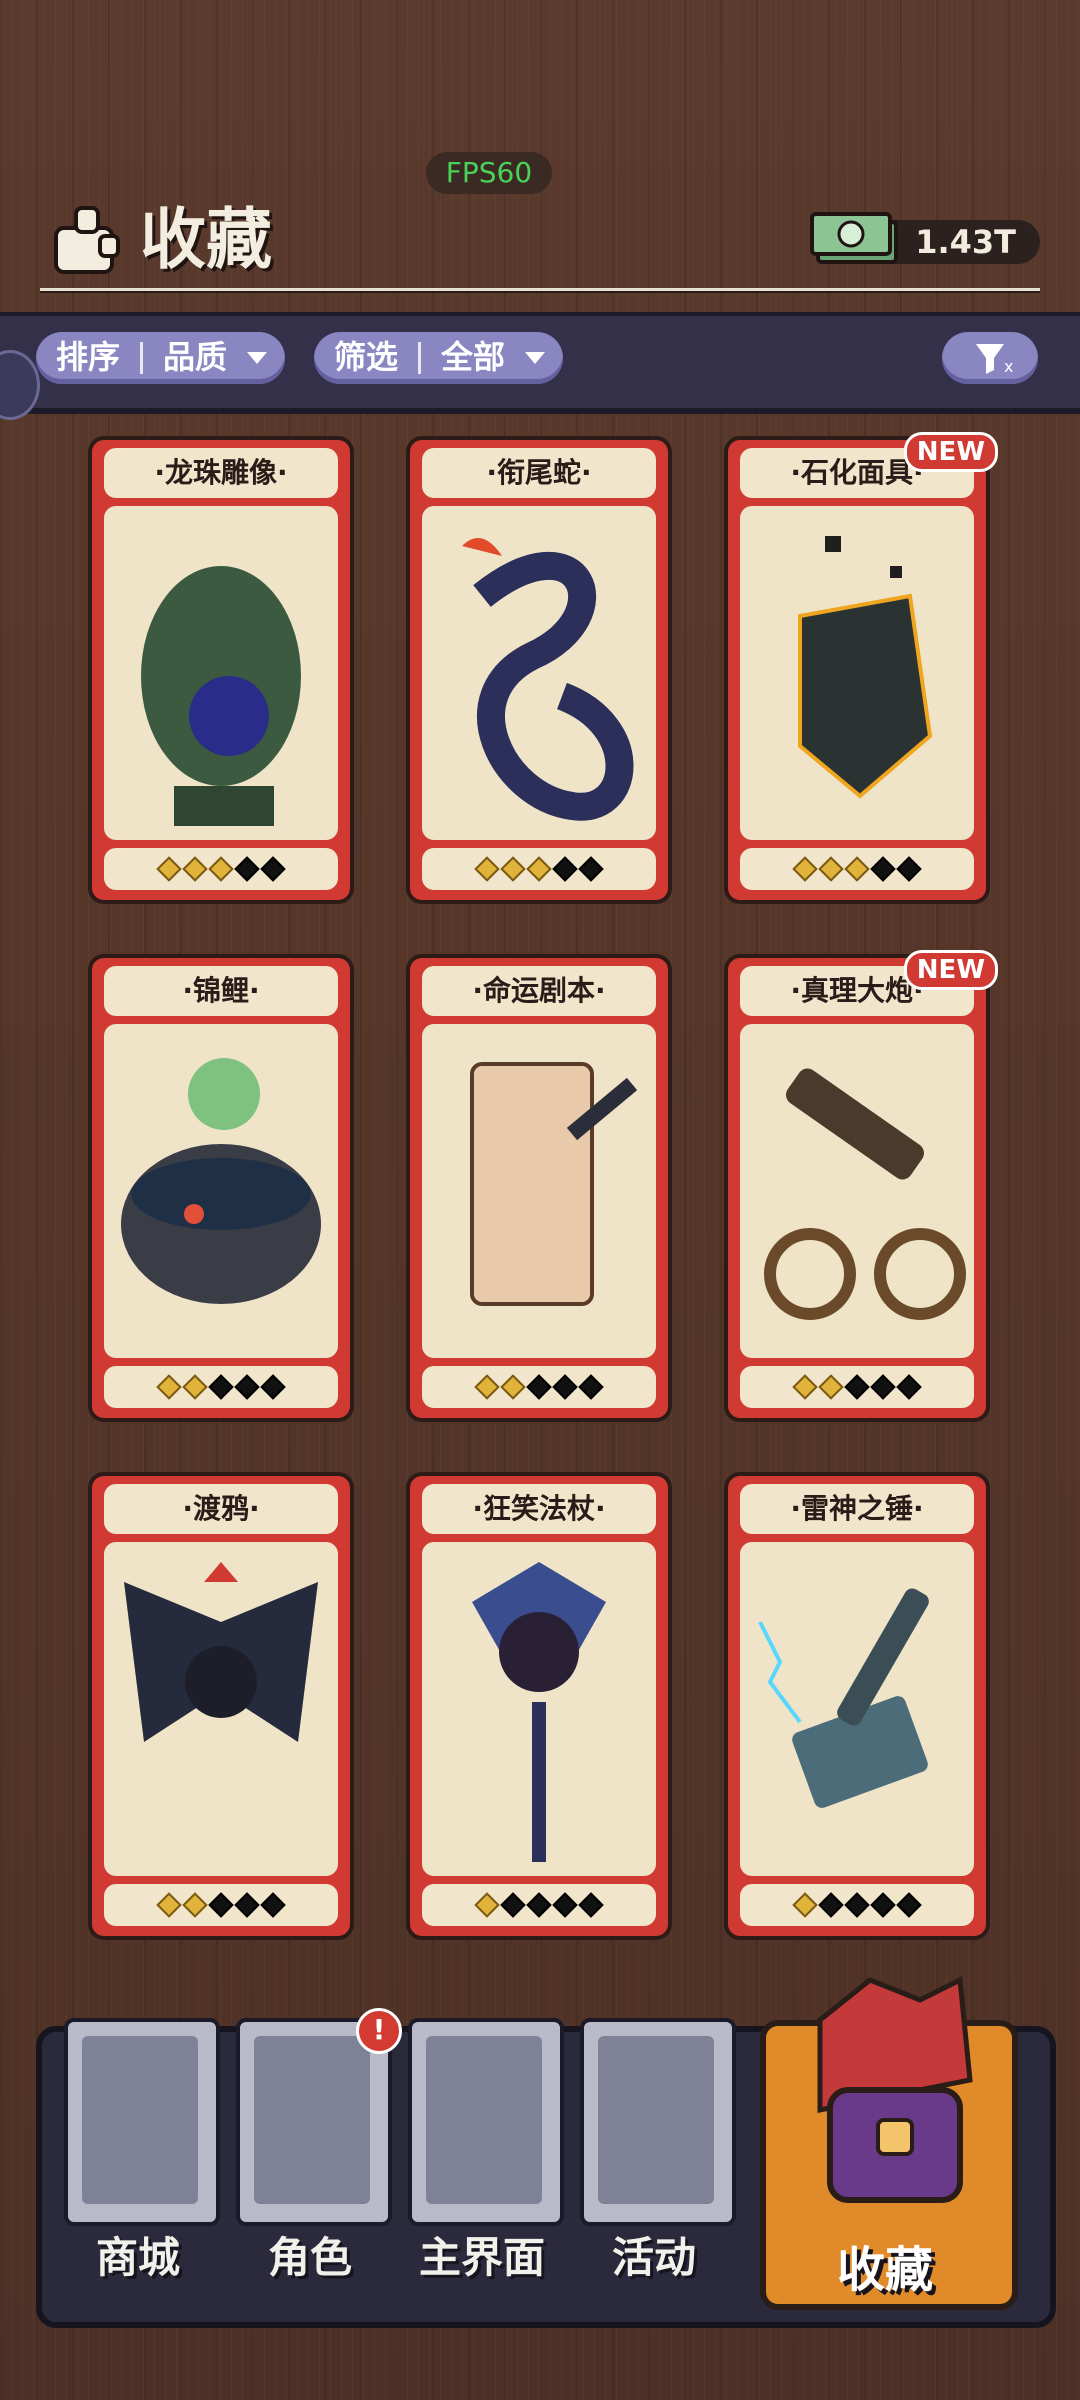 This screenshot has width=1080, height=2400. I want to click on ouroboros-image, so click(539, 673).